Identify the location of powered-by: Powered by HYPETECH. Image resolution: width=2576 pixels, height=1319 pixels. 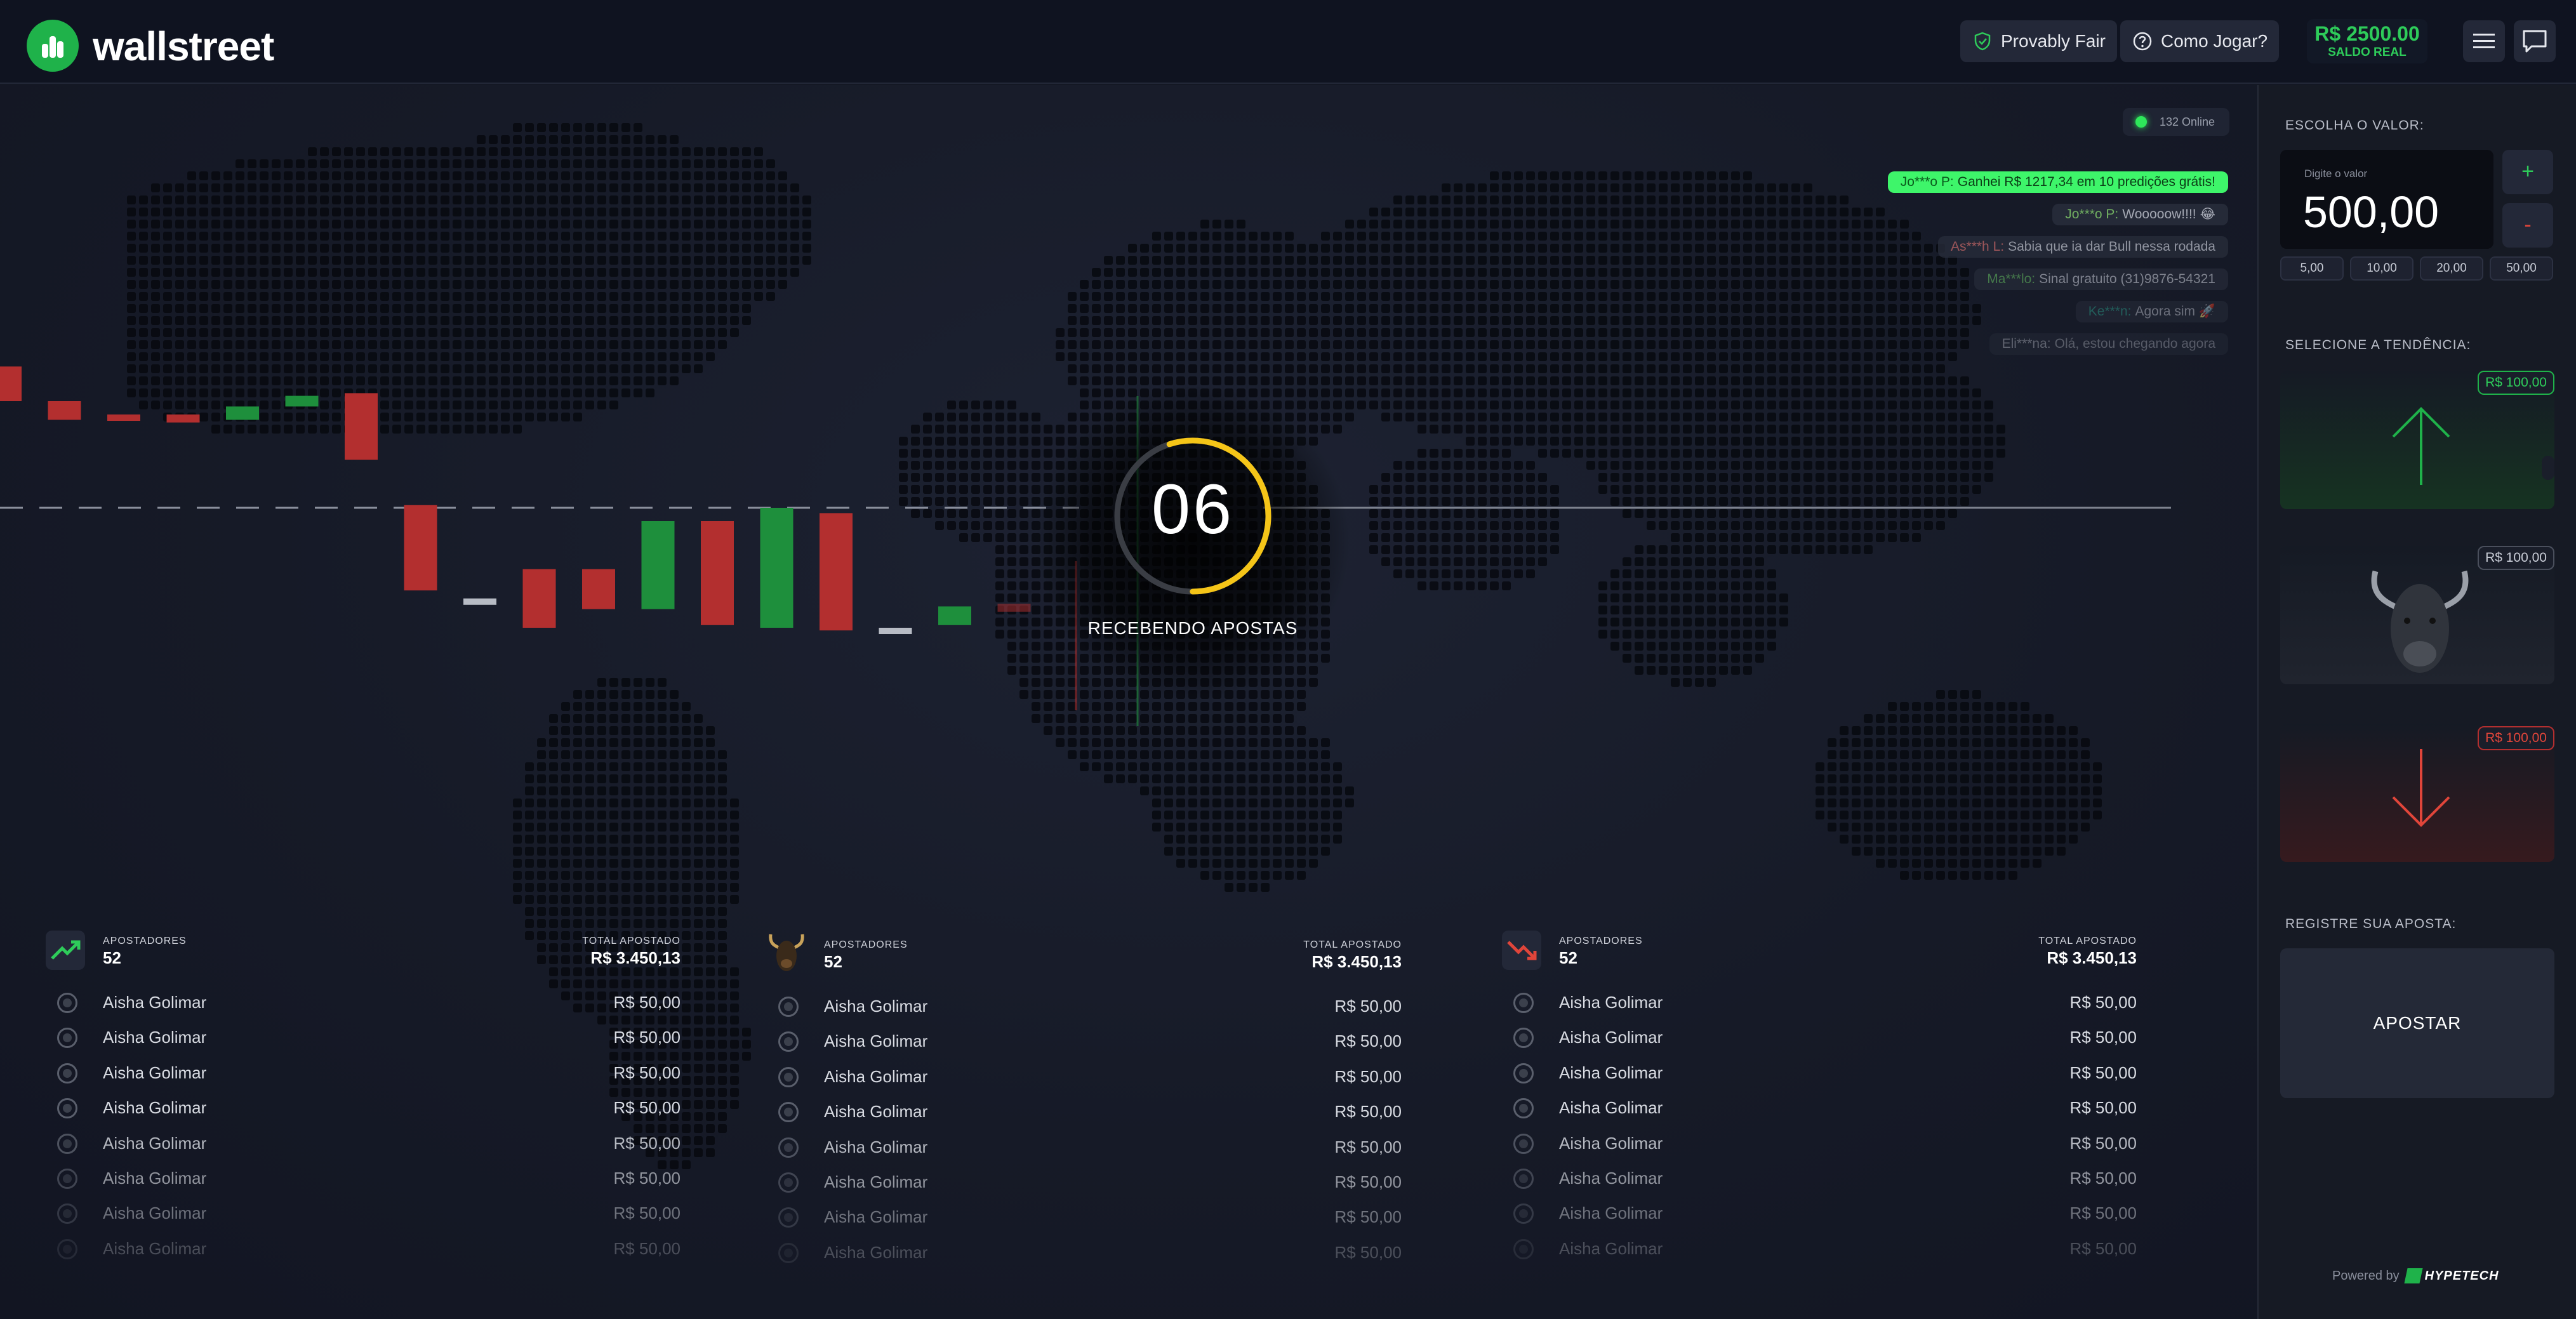
(2415, 1275).